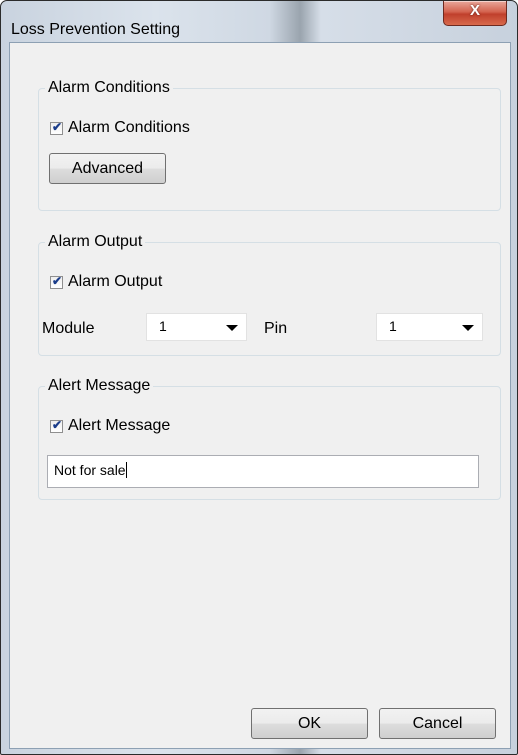 This screenshot has width=518, height=755. What do you see at coordinates (115, 282) in the screenshot?
I see `alarm-output-checkbox-label: Alarm Output` at bounding box center [115, 282].